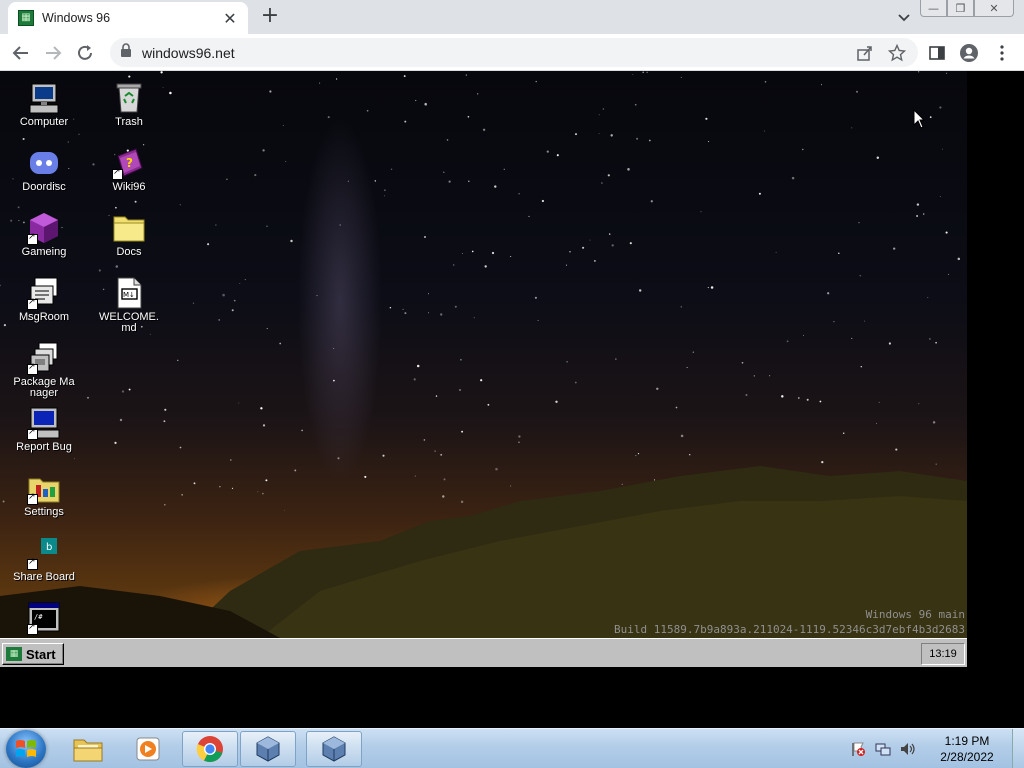 Image resolution: width=1024 pixels, height=768 pixels. I want to click on taskbar-virtualbox-icon, so click(268, 749).